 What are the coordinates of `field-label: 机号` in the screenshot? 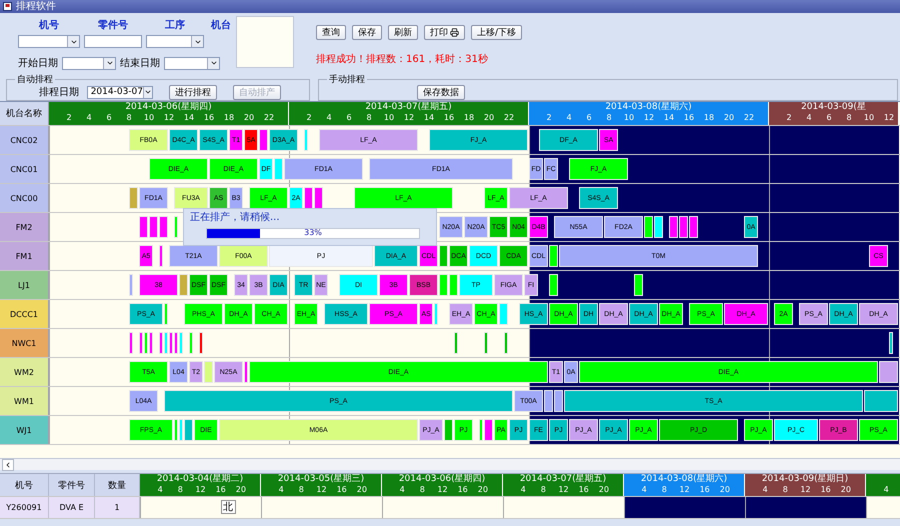 It's located at (49, 26).